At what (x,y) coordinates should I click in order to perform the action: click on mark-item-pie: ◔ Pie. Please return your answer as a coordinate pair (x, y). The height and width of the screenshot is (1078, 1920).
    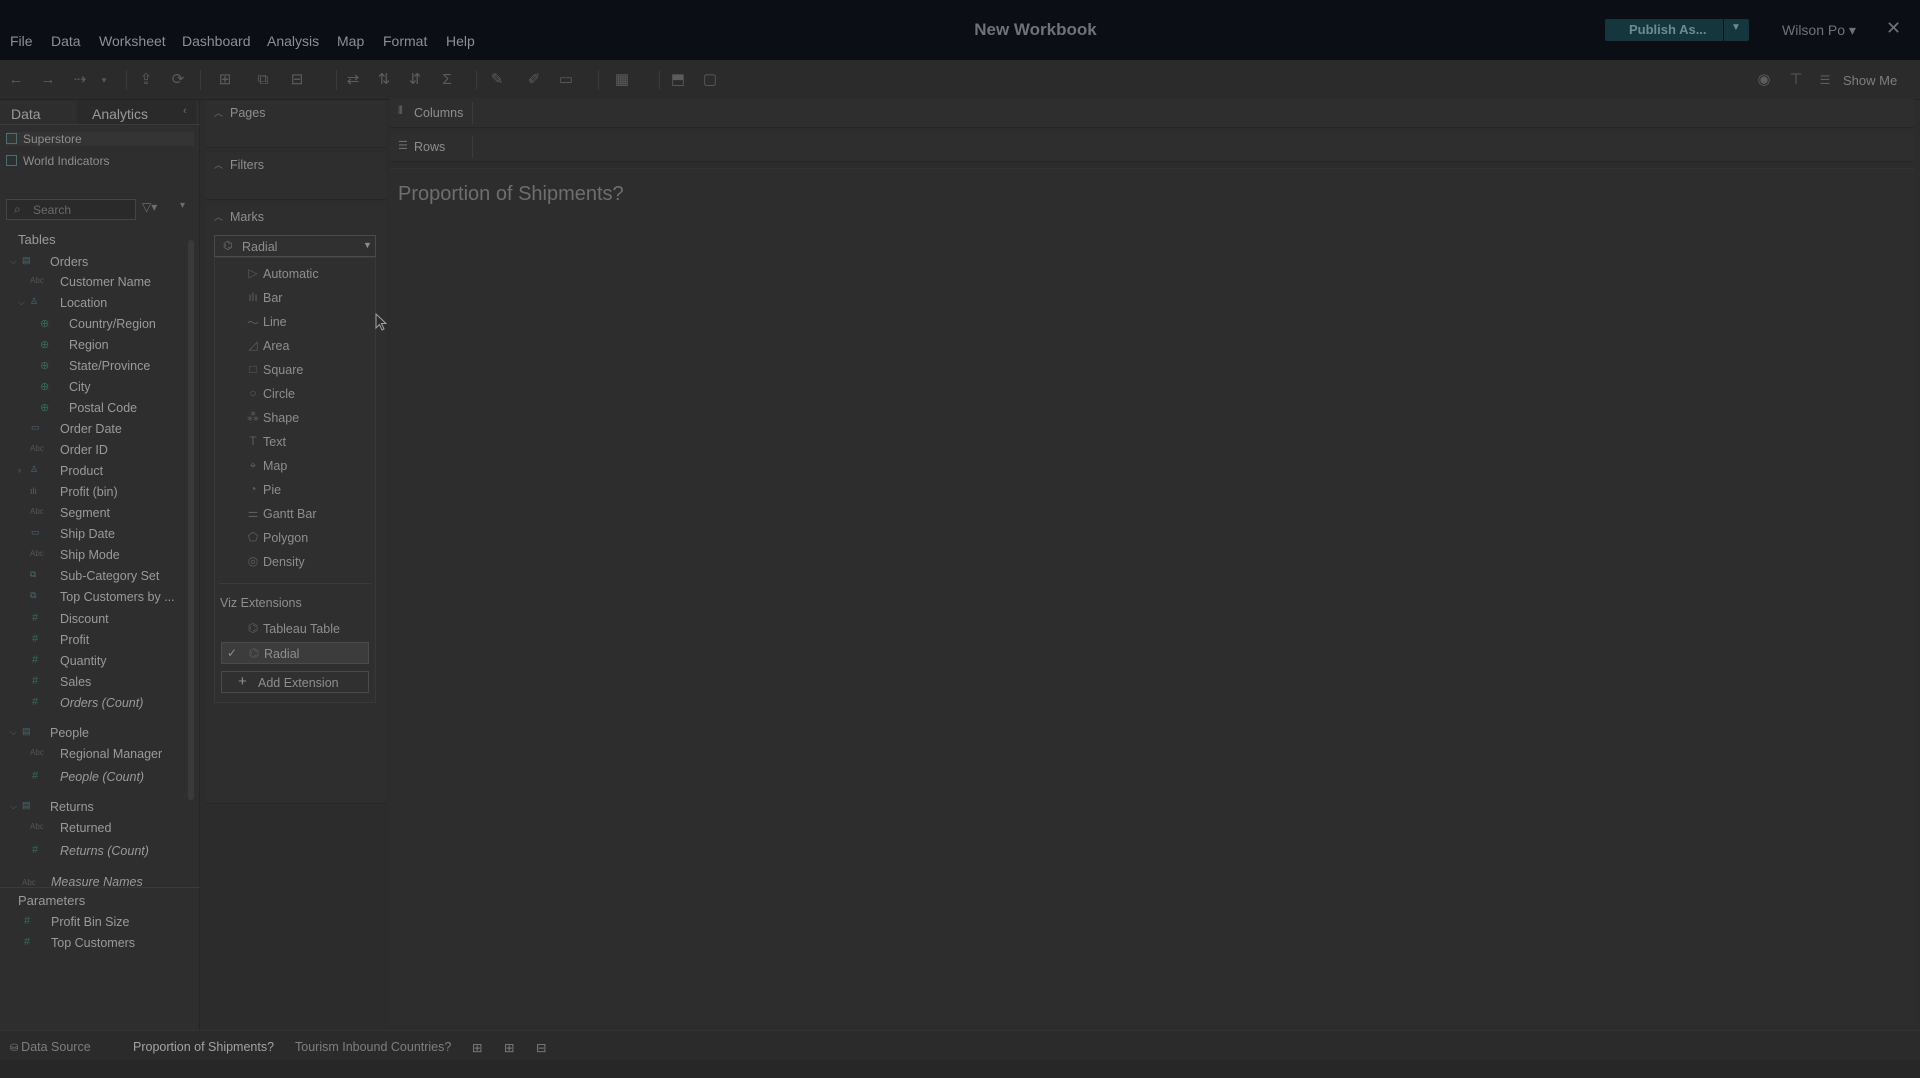
    Looking at the image, I should click on (295, 490).